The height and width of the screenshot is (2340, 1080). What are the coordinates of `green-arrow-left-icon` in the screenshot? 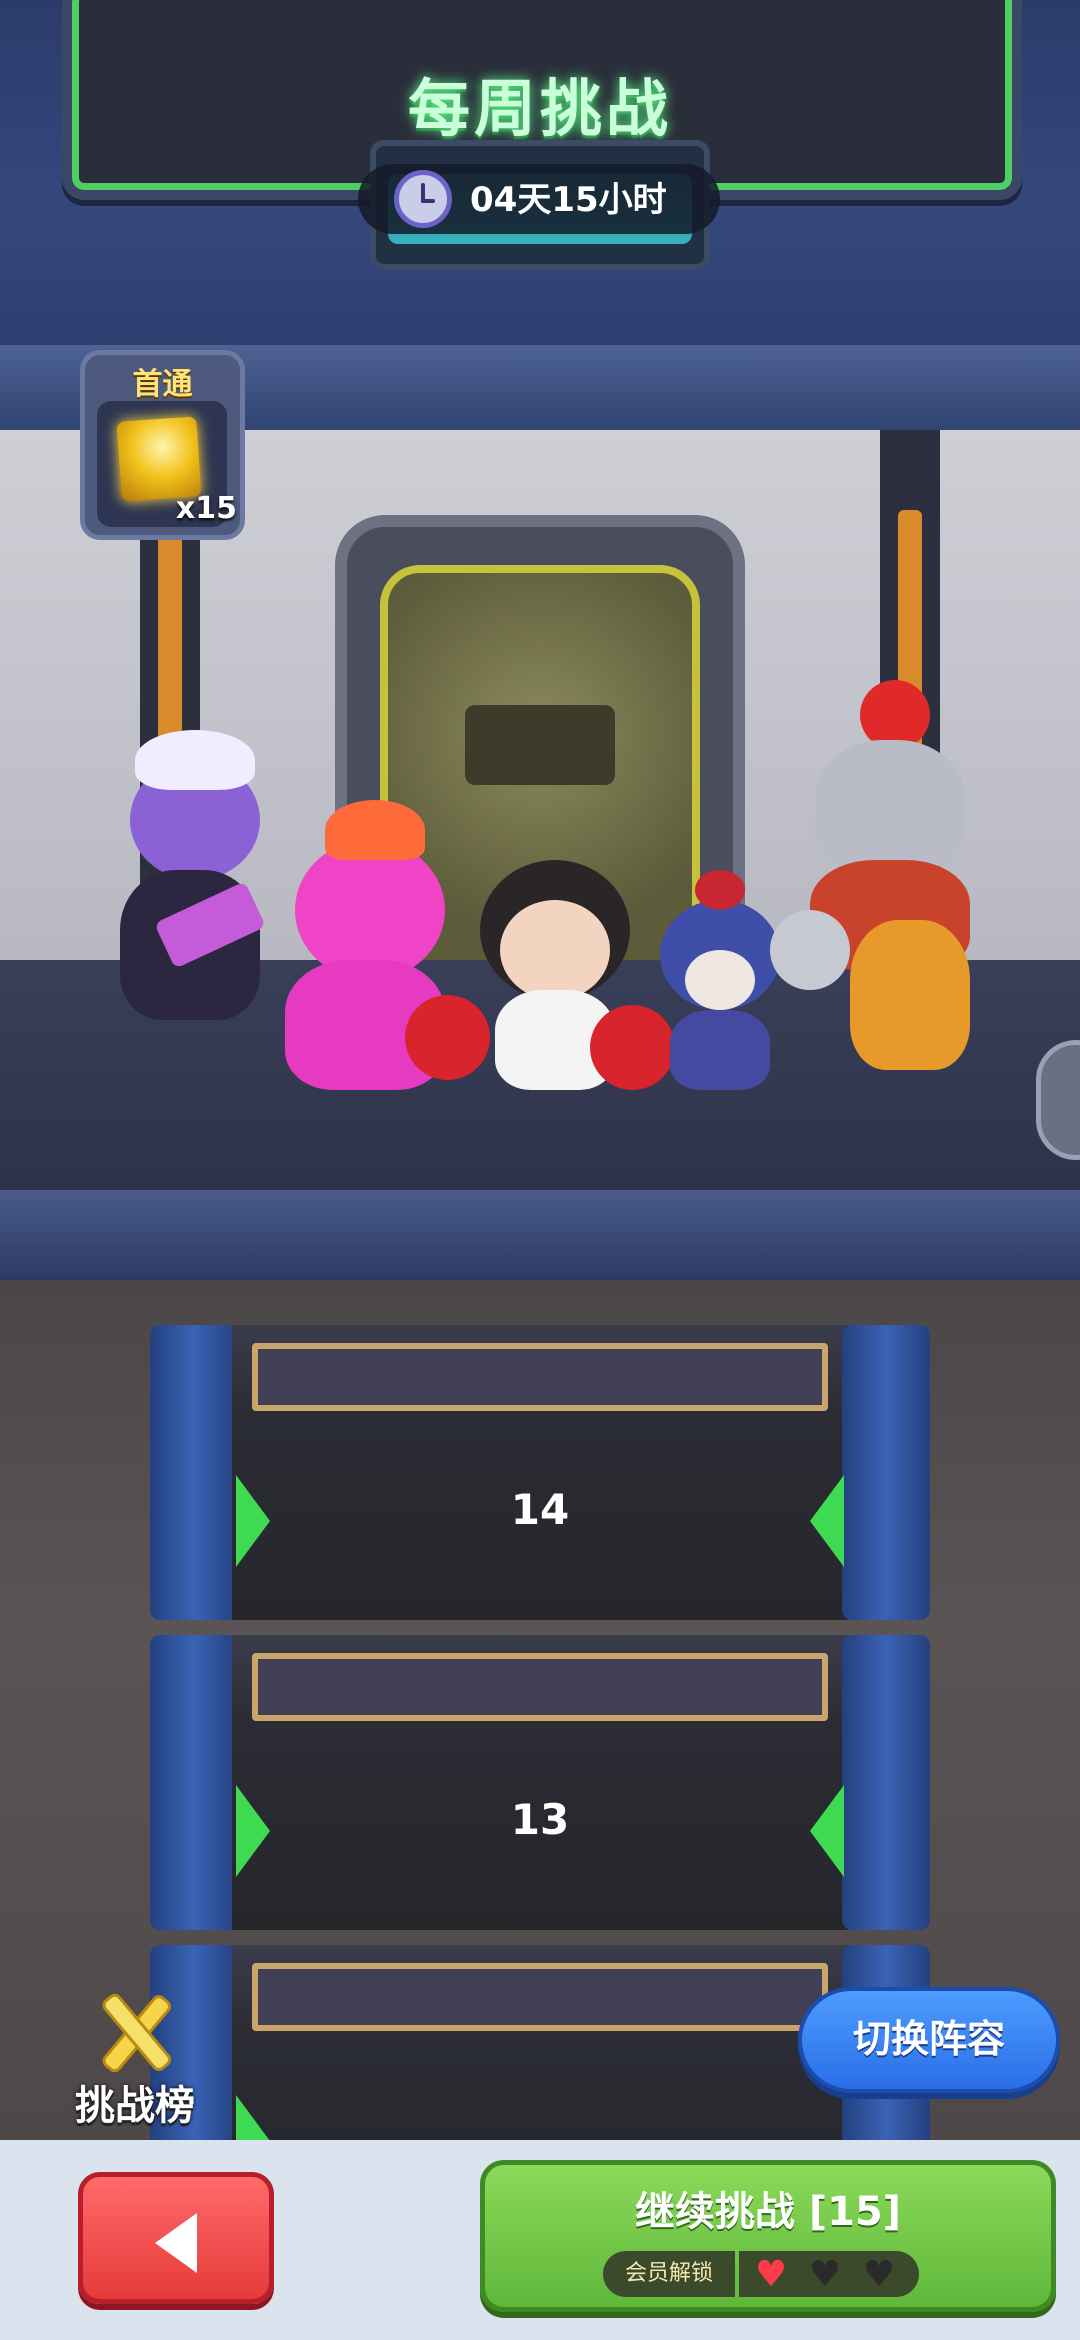 It's located at (253, 2117).